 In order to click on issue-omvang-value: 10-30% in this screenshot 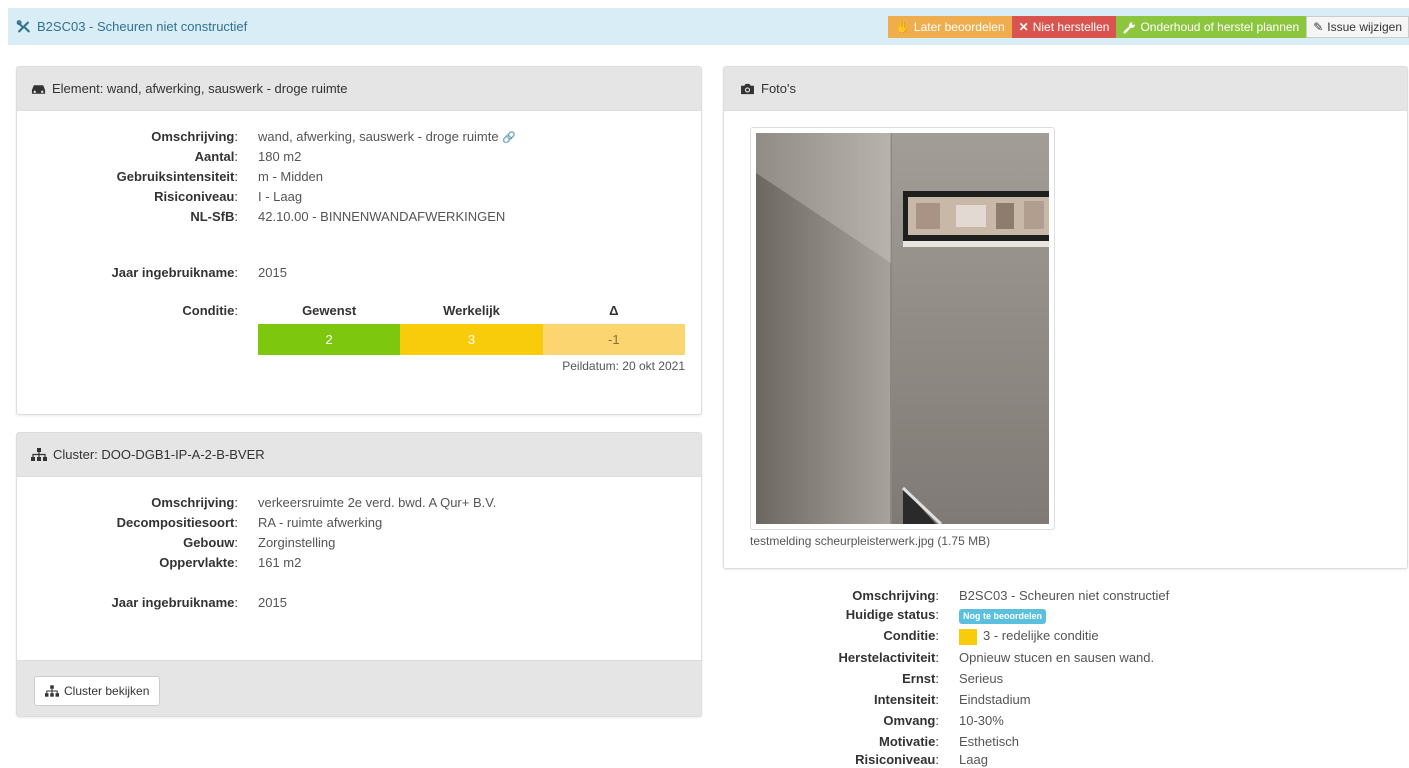, I will do `click(981, 720)`.